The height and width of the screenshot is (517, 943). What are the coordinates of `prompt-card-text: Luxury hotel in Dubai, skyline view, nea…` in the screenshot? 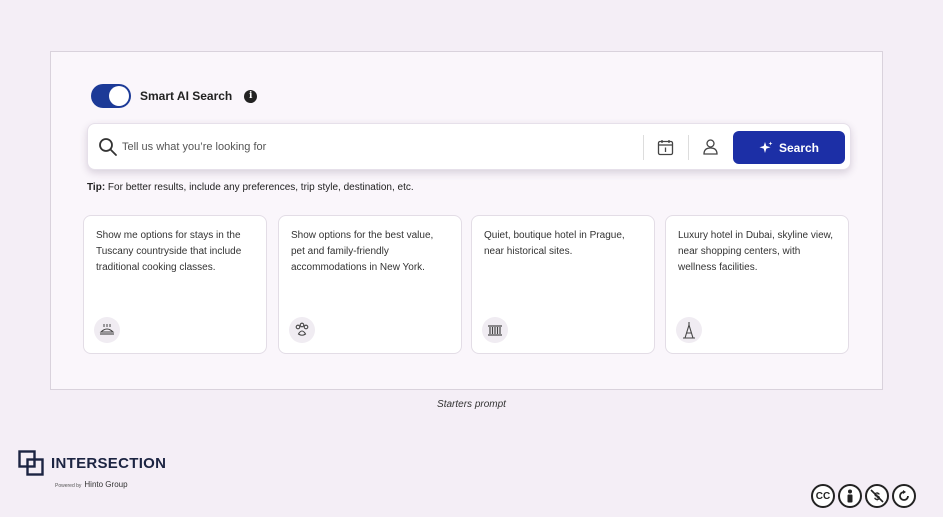 It's located at (756, 251).